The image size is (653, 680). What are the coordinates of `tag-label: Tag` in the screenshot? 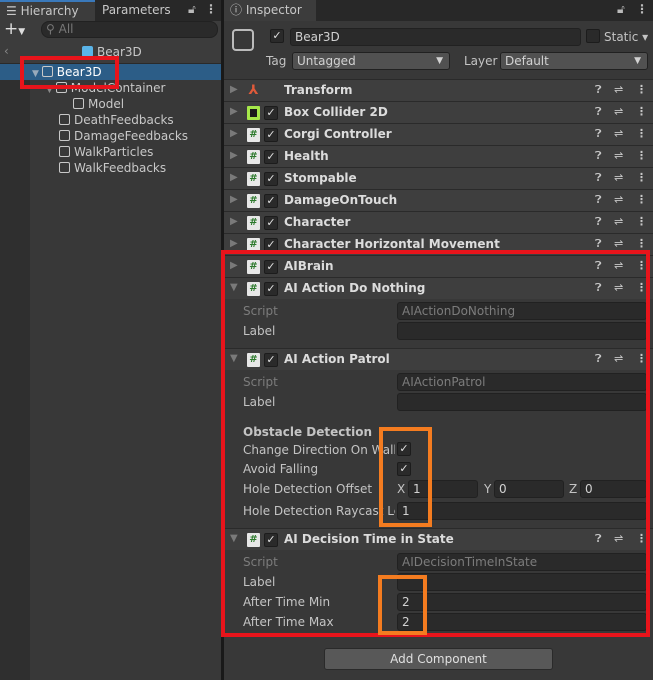 It's located at (276, 61).